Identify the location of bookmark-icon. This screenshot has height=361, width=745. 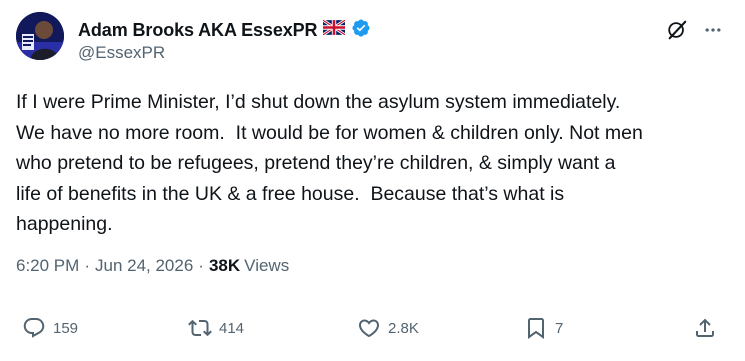
(536, 328).